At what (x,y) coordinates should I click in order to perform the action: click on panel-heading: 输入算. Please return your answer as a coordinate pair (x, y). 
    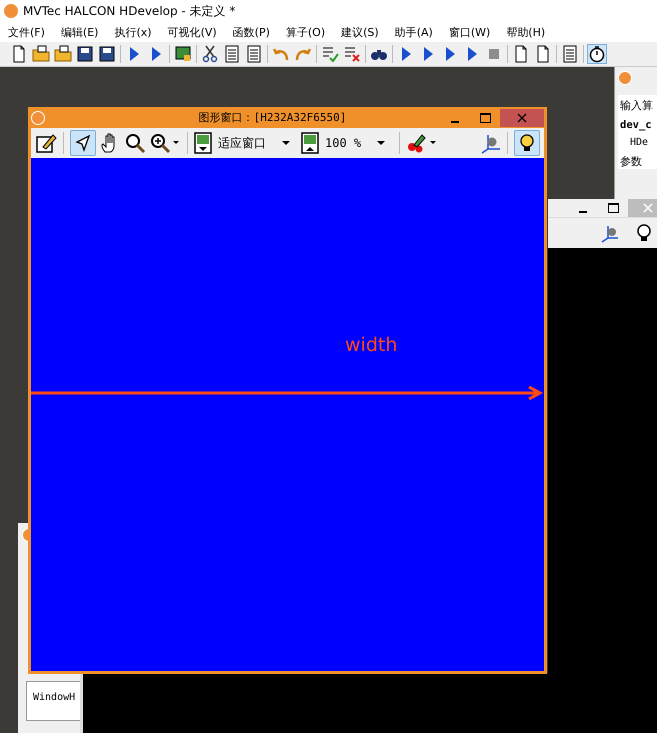
    Looking at the image, I should click on (637, 105).